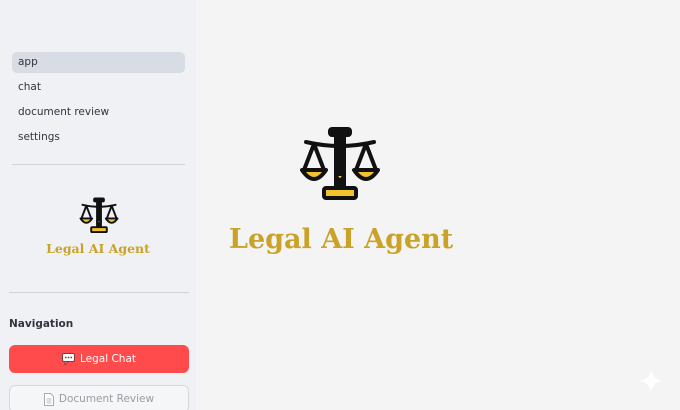 The image size is (680, 410). What do you see at coordinates (48, 399) in the screenshot?
I see `document-icon` at bounding box center [48, 399].